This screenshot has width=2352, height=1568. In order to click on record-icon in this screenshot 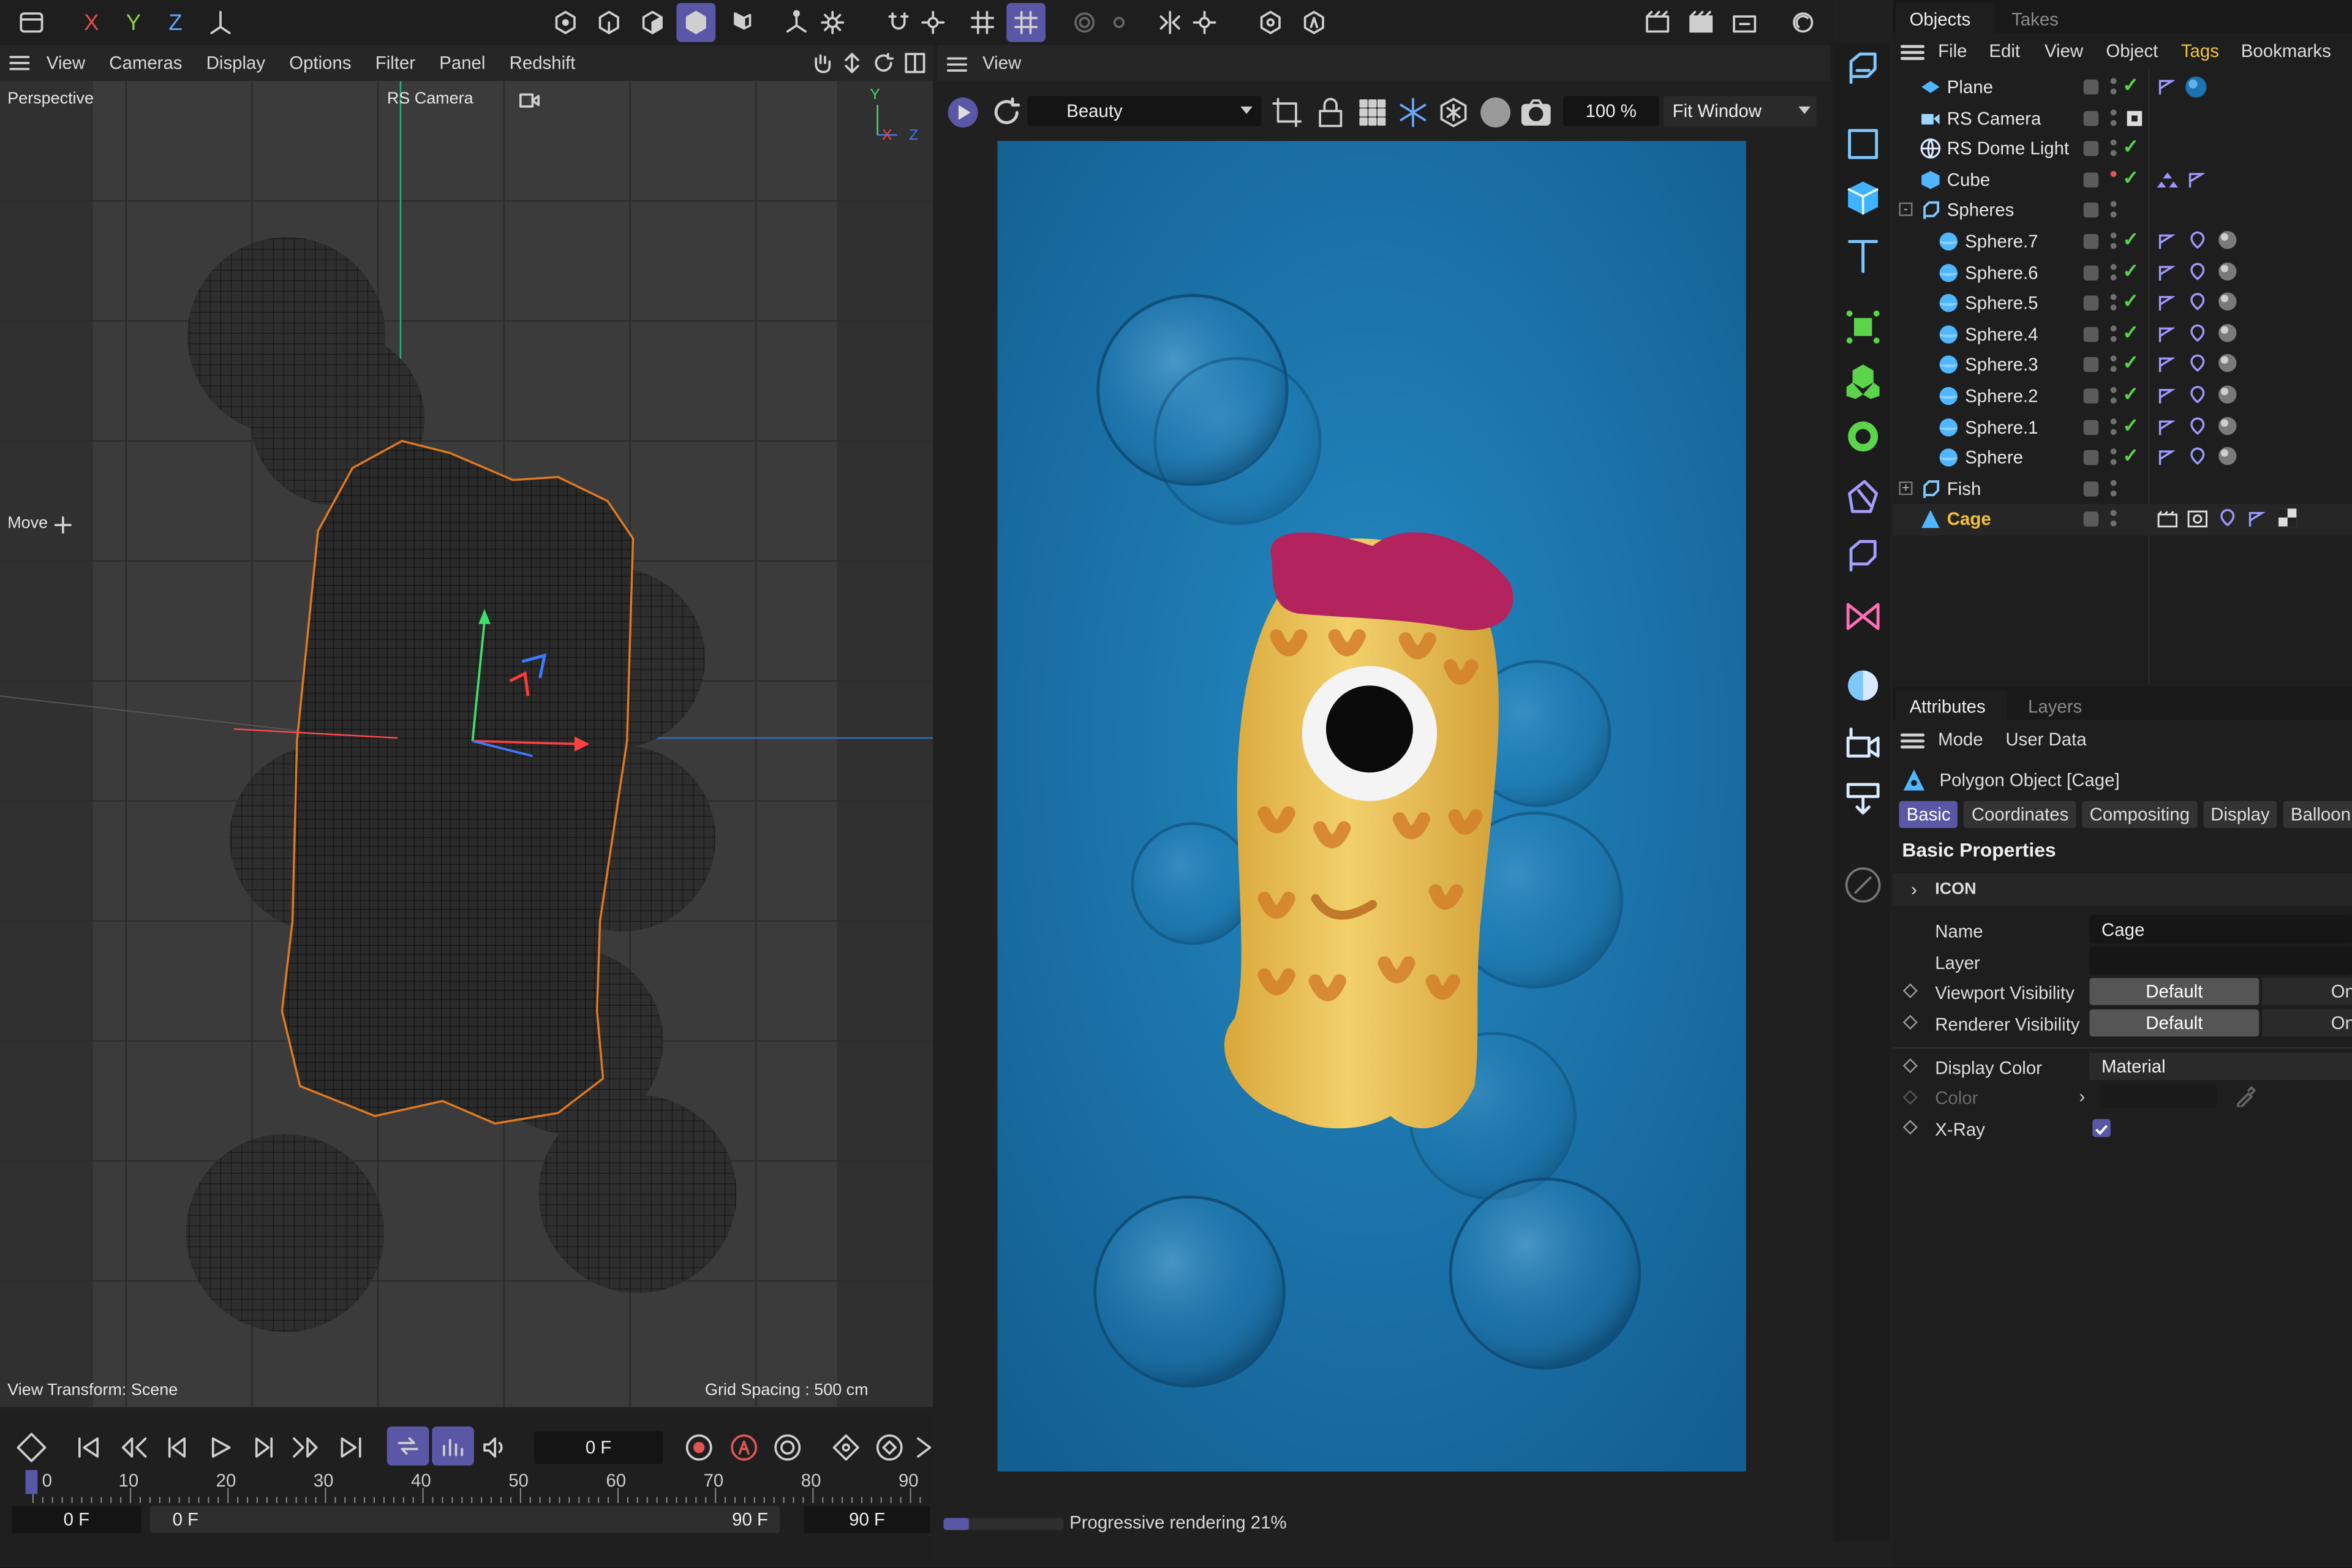, I will do `click(699, 1452)`.